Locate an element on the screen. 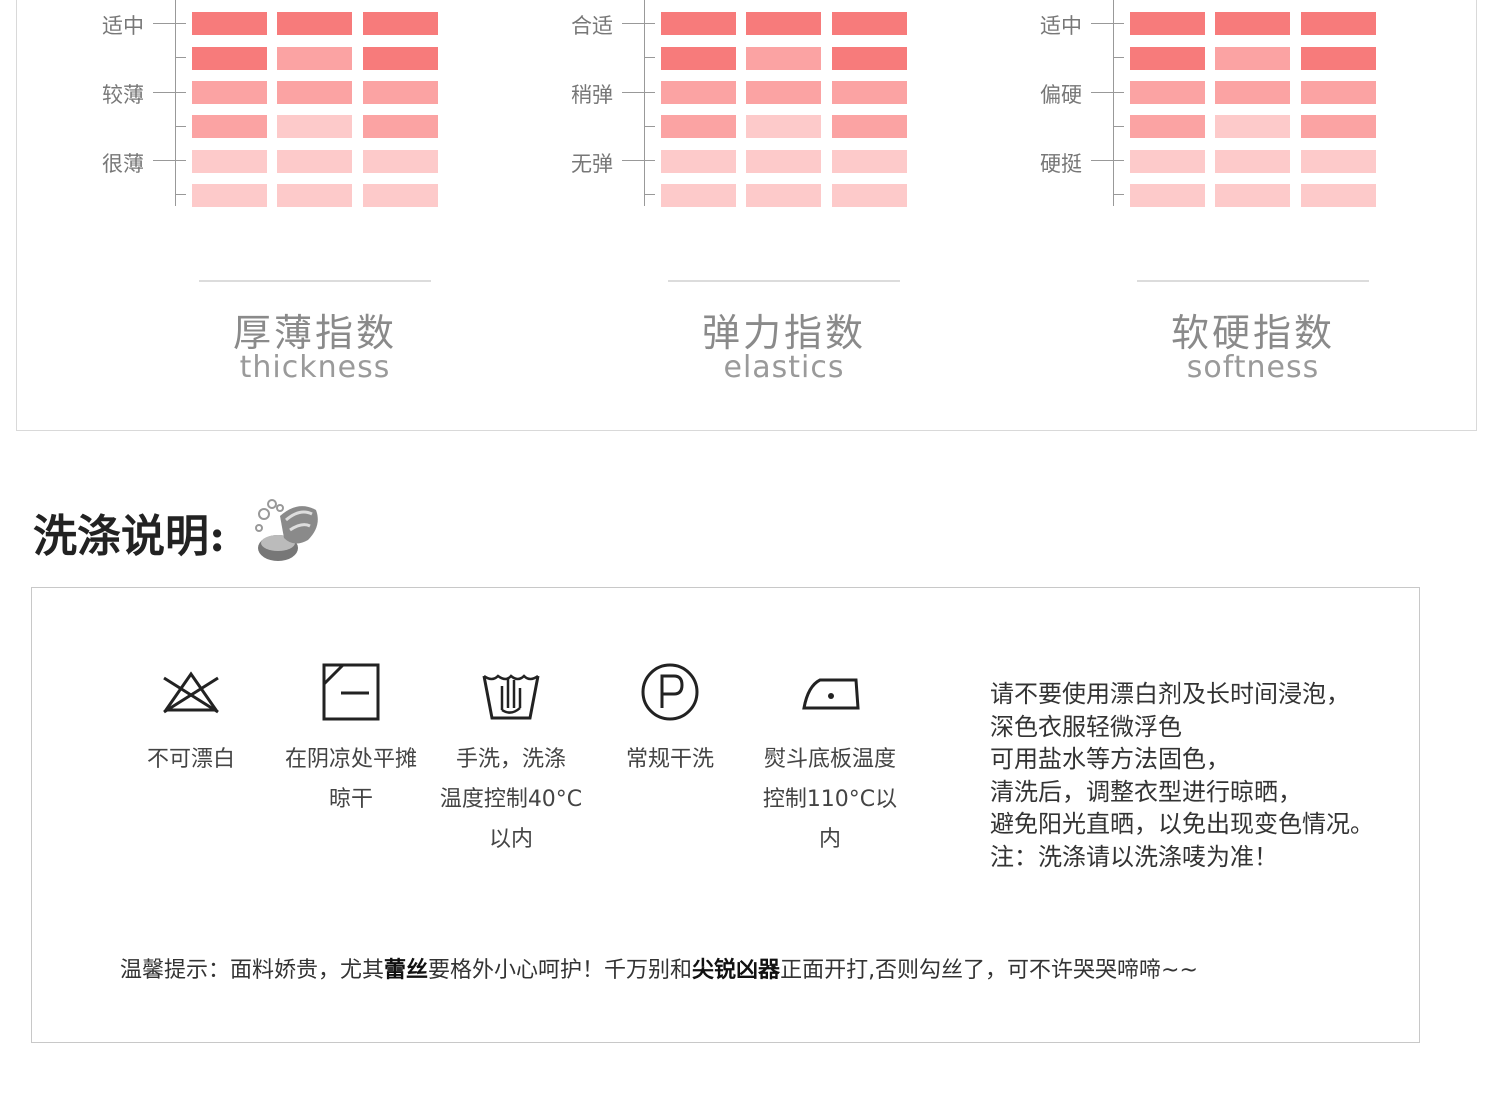 Image resolution: width=1500 pixels, height=1098 pixels. tip-bold-text: 蕾丝 is located at coordinates (406, 970).